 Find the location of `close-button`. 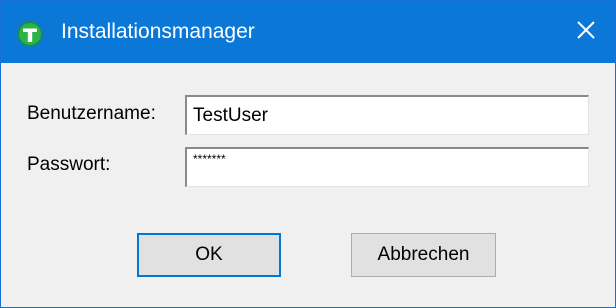

close-button is located at coordinates (586, 32).